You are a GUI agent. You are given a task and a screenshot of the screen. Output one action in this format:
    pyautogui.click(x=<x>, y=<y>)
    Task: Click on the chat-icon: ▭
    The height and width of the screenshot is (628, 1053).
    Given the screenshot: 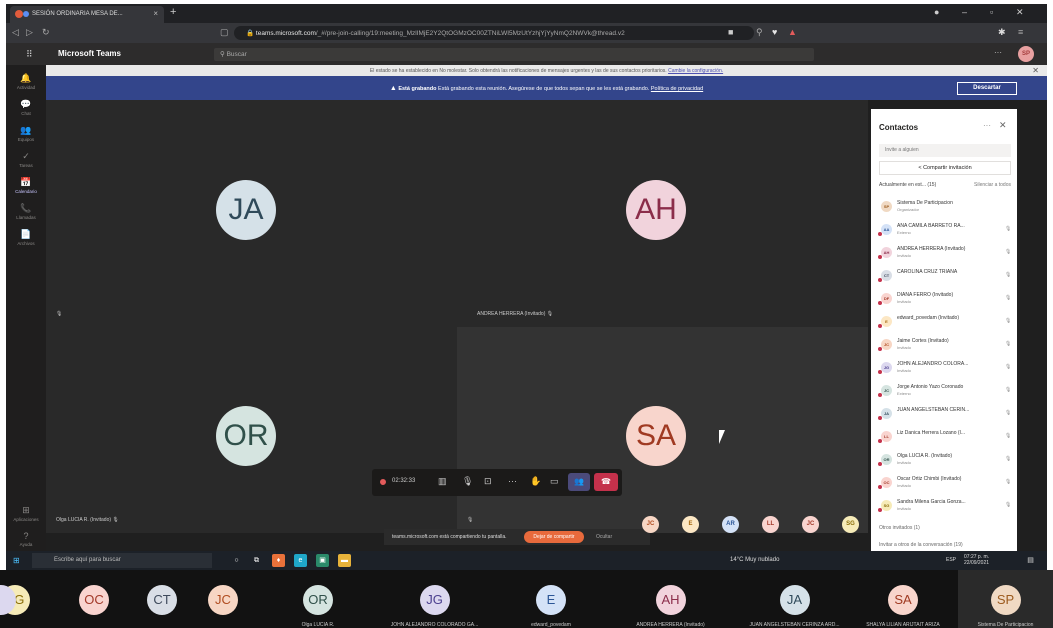 What is the action you would take?
    pyautogui.click(x=554, y=481)
    